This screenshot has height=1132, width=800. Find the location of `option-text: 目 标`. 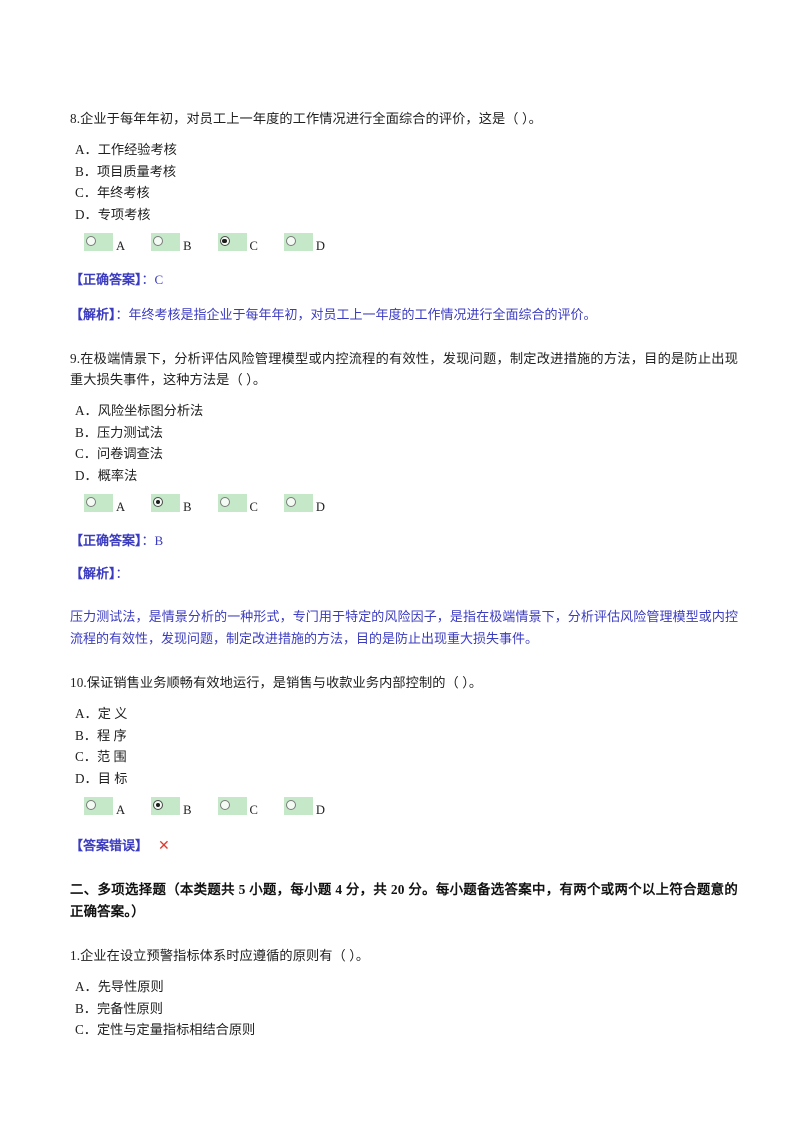

option-text: 目 标 is located at coordinates (112, 778).